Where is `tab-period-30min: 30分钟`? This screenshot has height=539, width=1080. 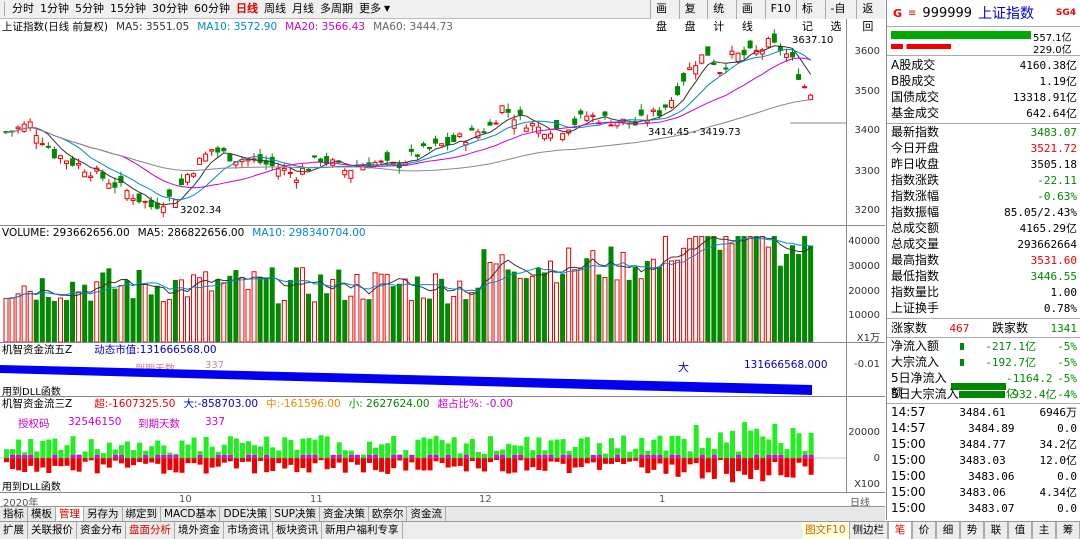
tab-period-30min: 30分钟 is located at coordinates (170, 9).